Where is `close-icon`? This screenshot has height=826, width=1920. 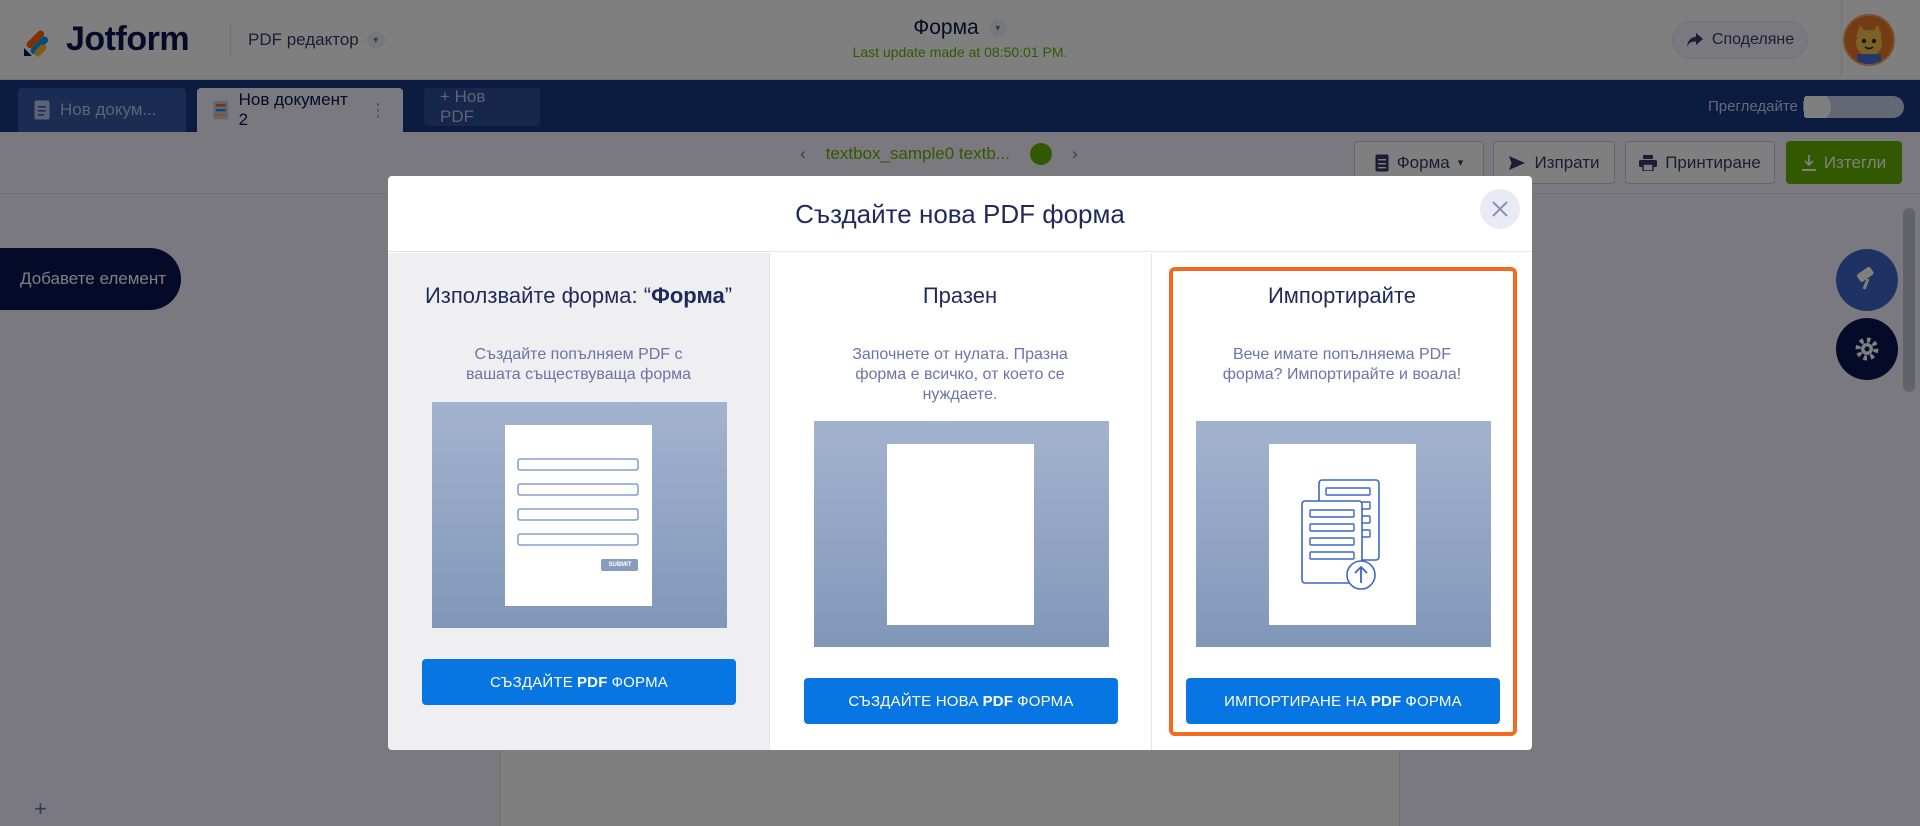
close-icon is located at coordinates (1500, 209).